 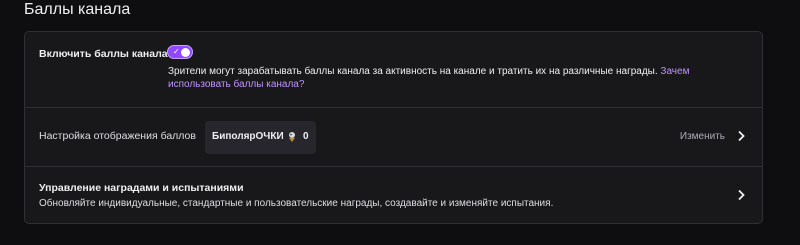 I want to click on points-name: БиполярОЧКИ, so click(x=248, y=136).